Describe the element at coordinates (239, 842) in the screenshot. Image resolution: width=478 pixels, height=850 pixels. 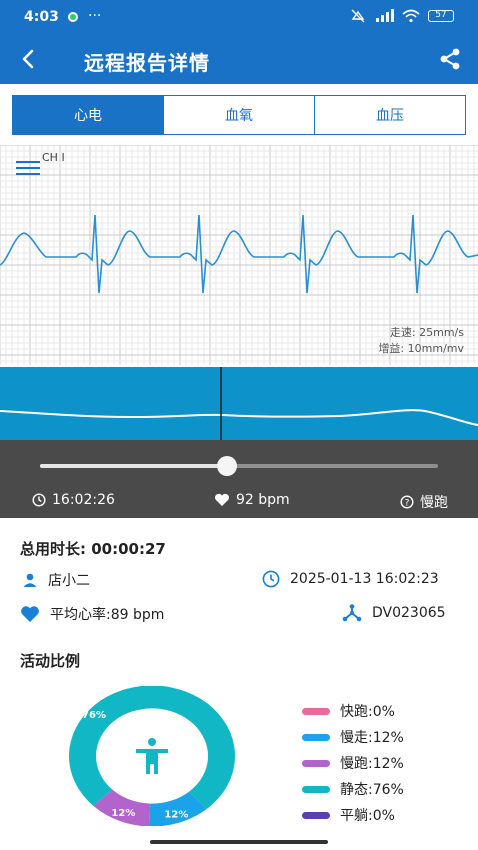
I see `home-indicator` at that location.